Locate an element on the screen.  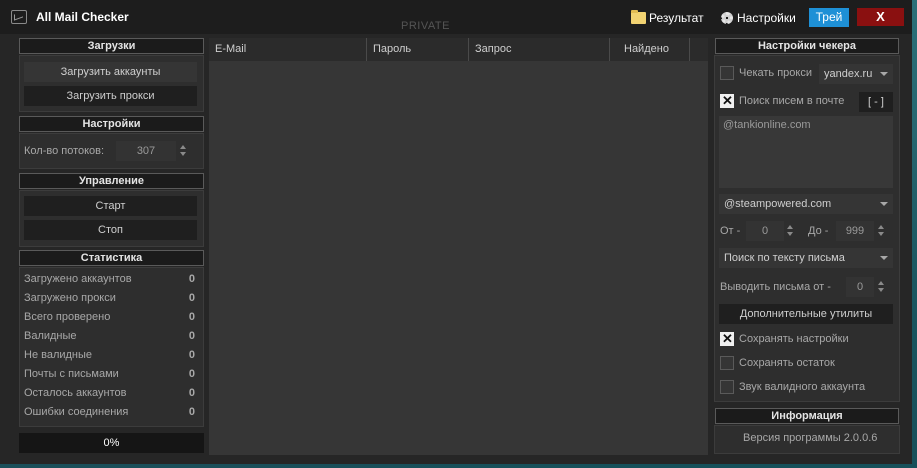
progress-bar: 0% is located at coordinates (111, 443).